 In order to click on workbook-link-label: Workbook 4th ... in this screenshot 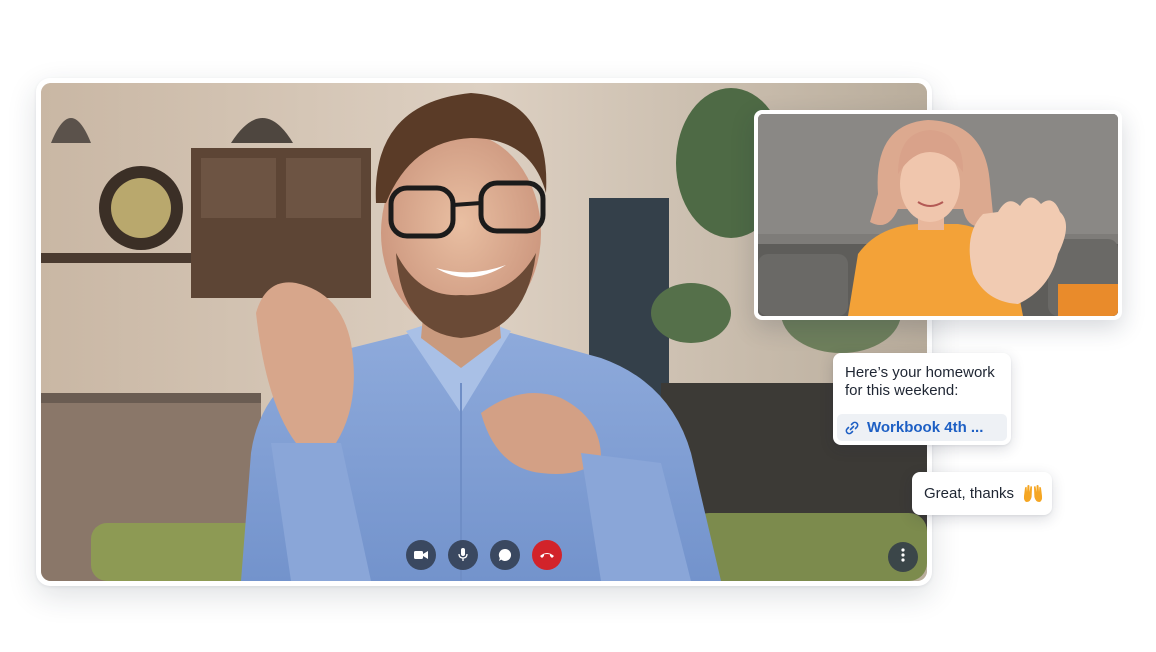, I will do `click(925, 427)`.